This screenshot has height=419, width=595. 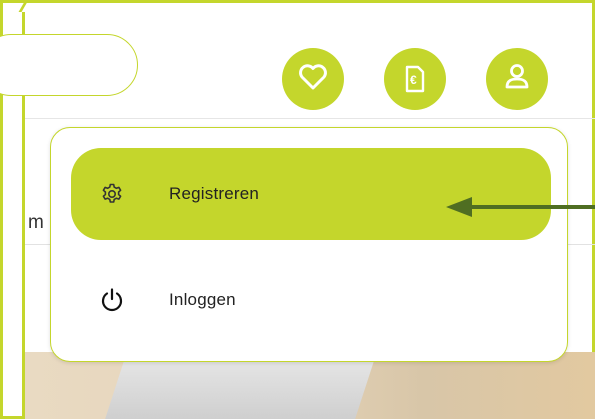 I want to click on search-input, so click(x=69, y=65).